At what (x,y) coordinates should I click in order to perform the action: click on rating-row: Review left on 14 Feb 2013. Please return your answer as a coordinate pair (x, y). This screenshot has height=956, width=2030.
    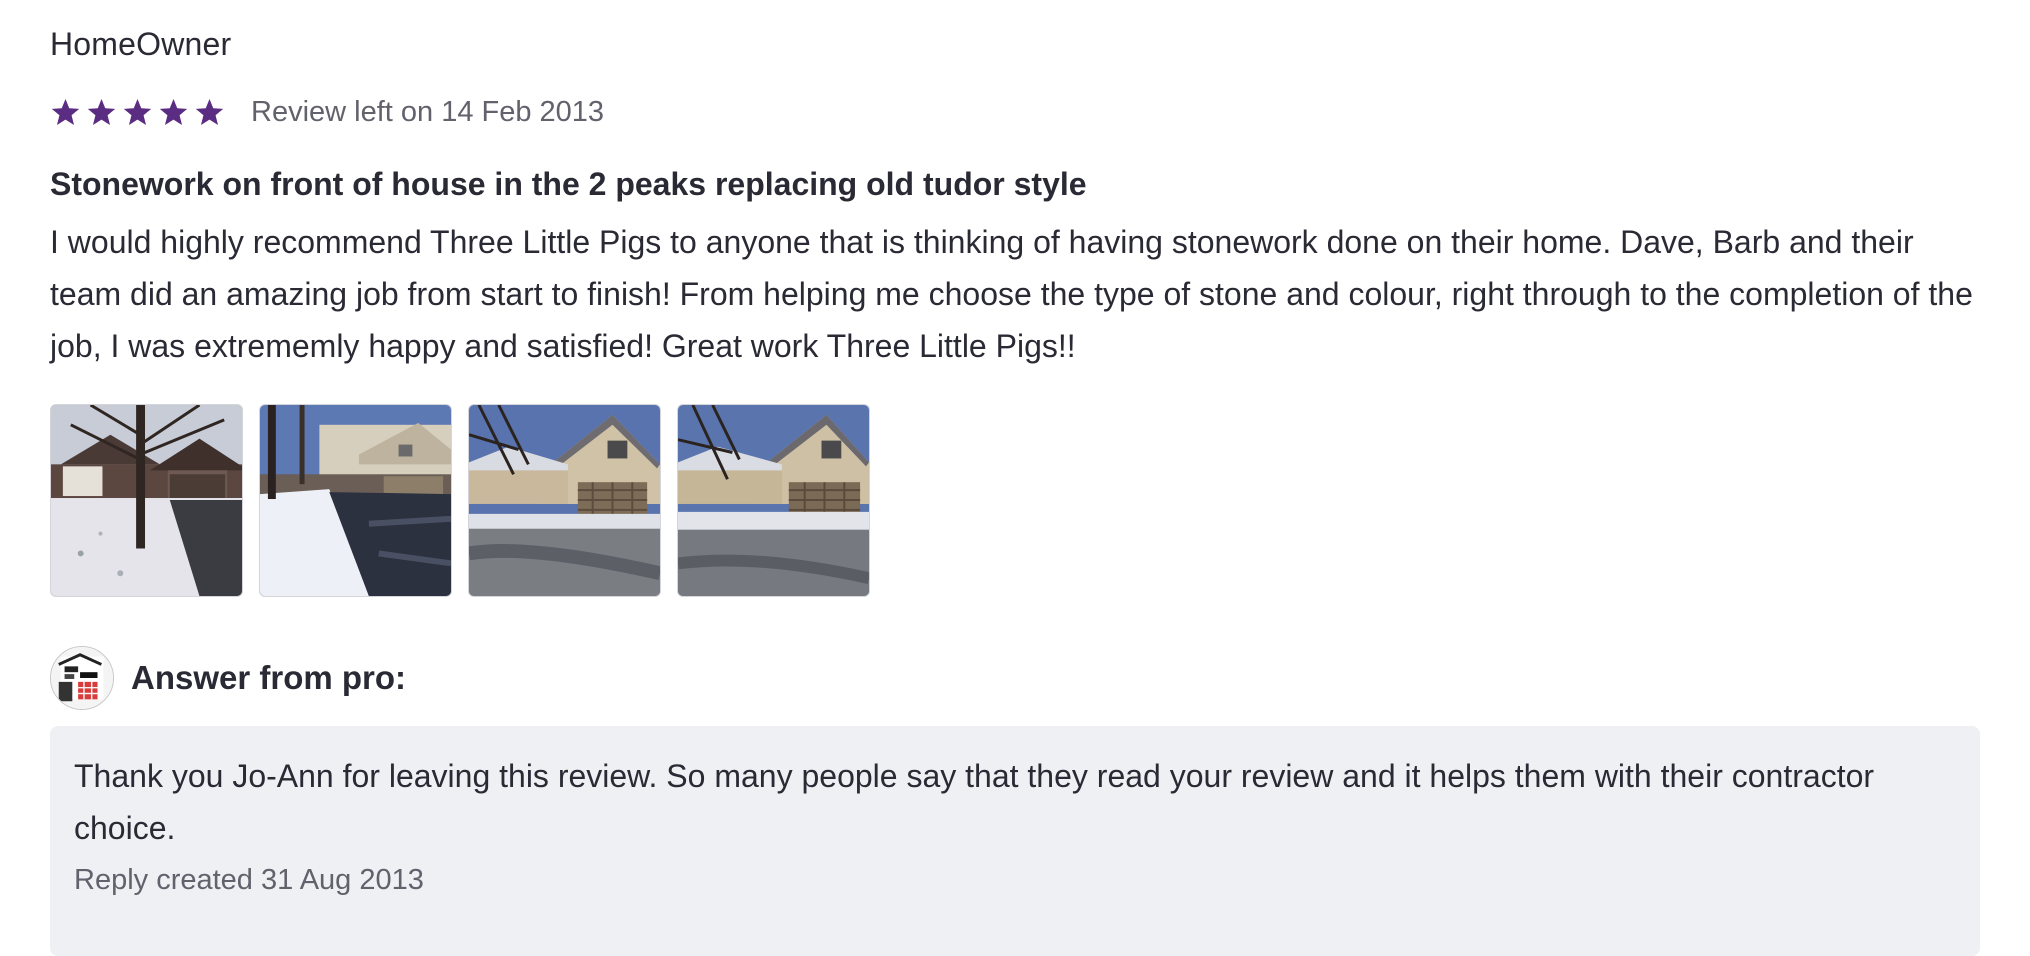
    Looking at the image, I should click on (327, 112).